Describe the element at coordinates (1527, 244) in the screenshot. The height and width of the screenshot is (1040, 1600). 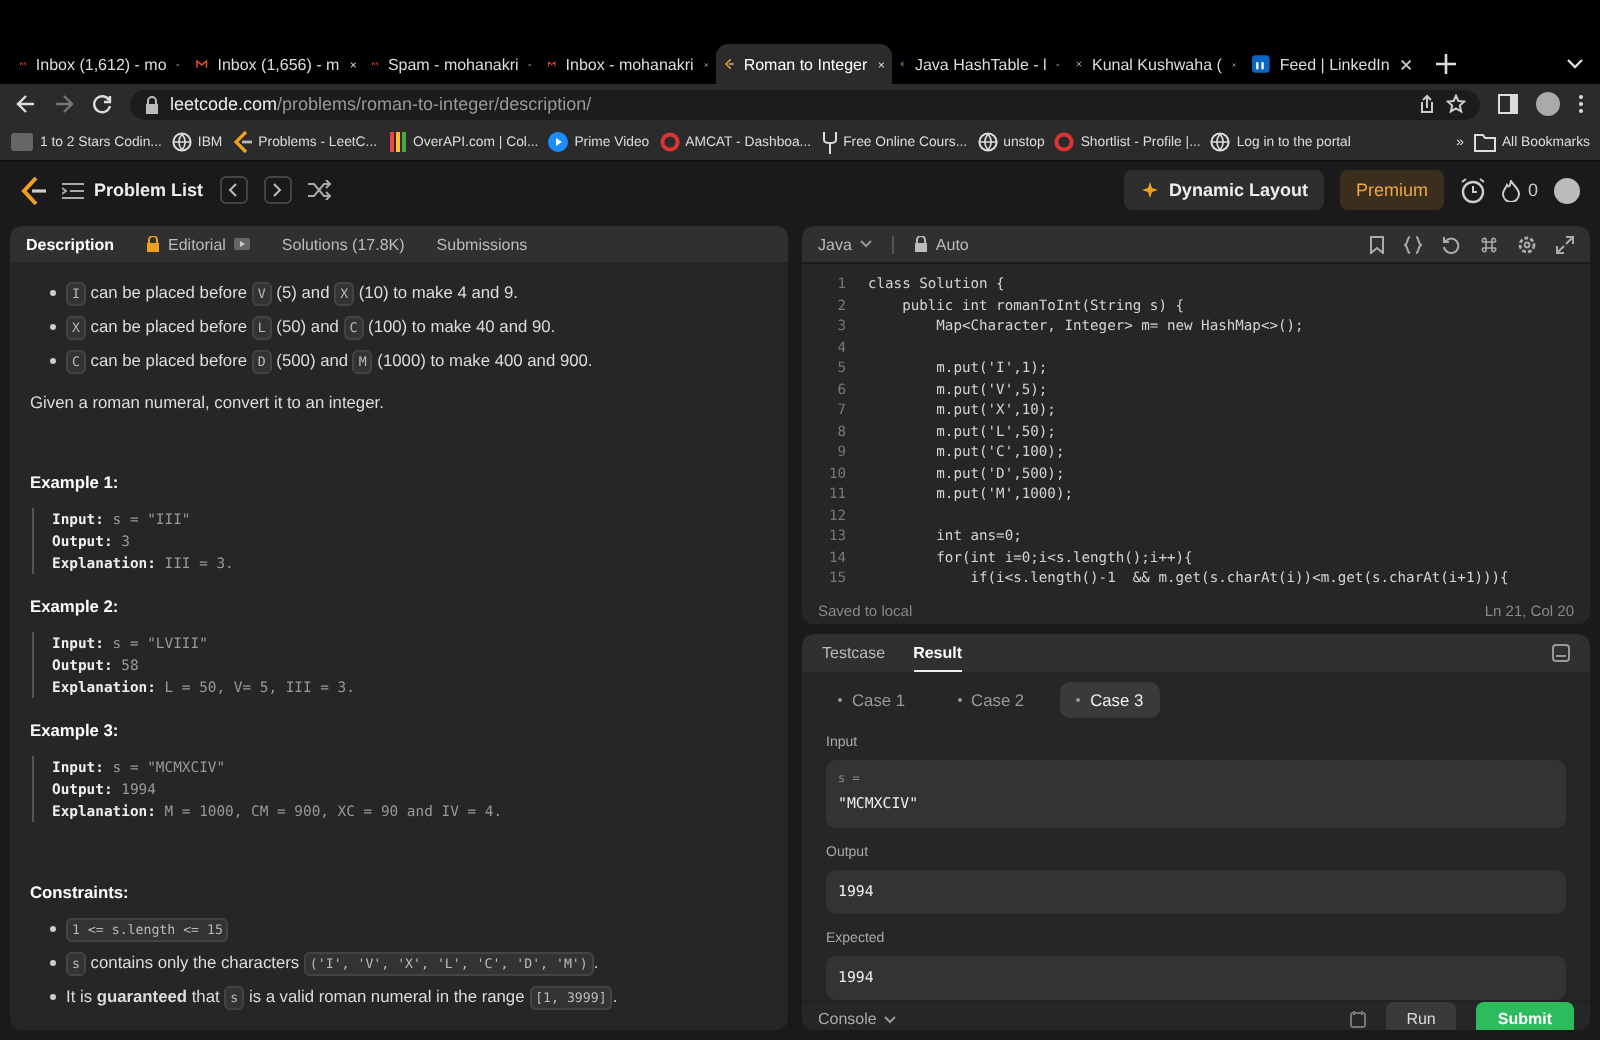
I see `settings-icon` at that location.